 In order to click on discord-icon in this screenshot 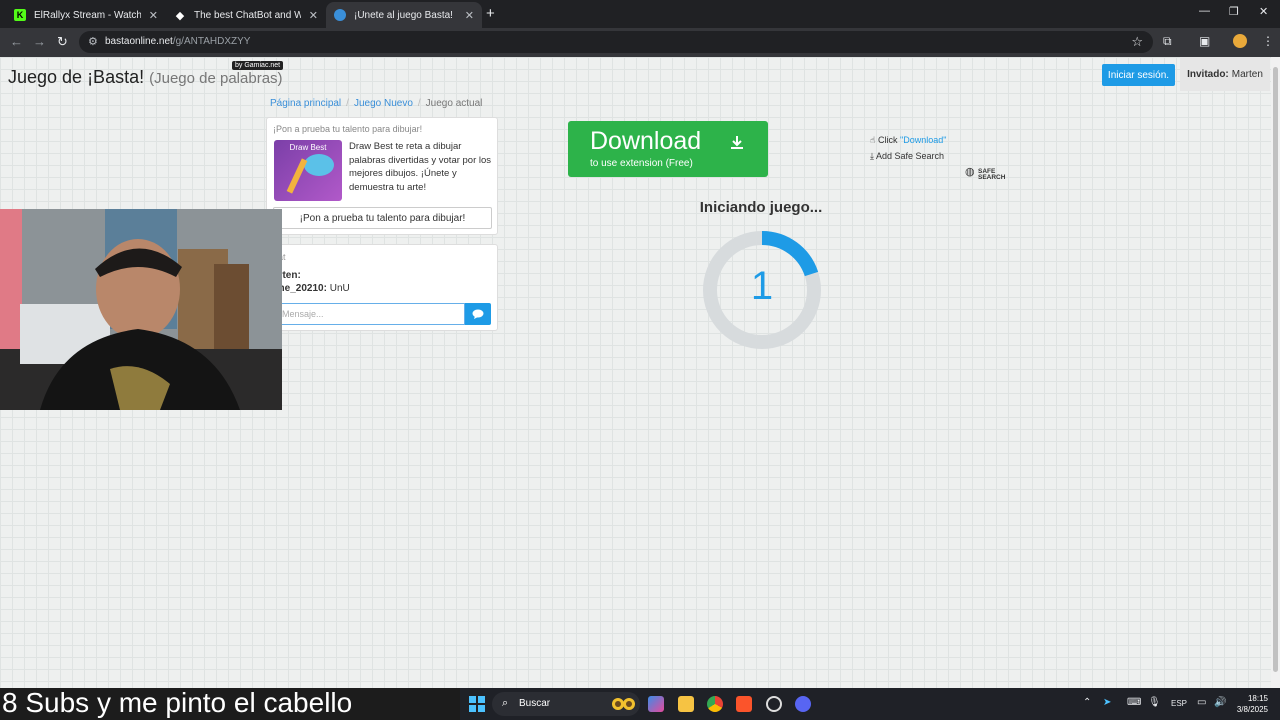, I will do `click(803, 704)`.